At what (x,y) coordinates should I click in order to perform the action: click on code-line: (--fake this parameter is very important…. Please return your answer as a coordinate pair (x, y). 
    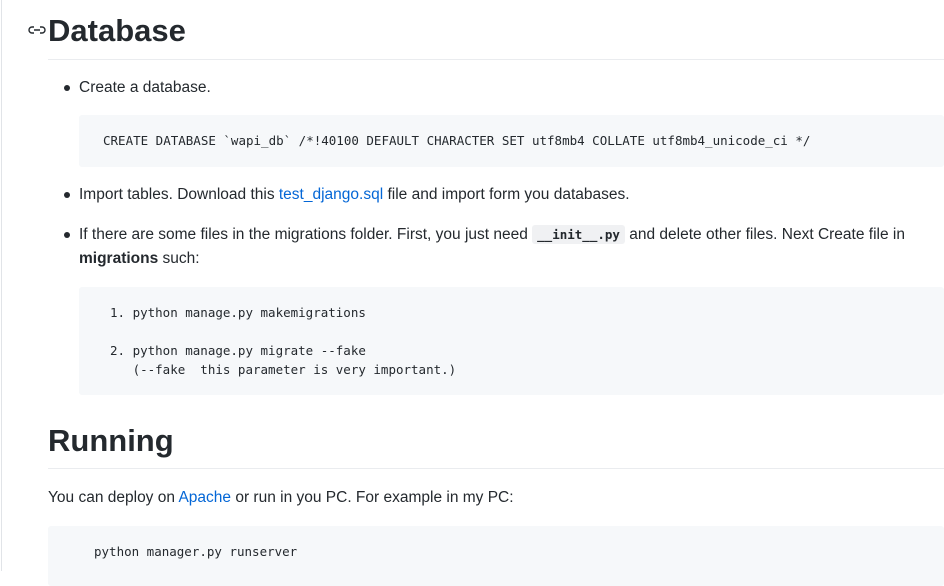
    Looking at the image, I should click on (283, 369).